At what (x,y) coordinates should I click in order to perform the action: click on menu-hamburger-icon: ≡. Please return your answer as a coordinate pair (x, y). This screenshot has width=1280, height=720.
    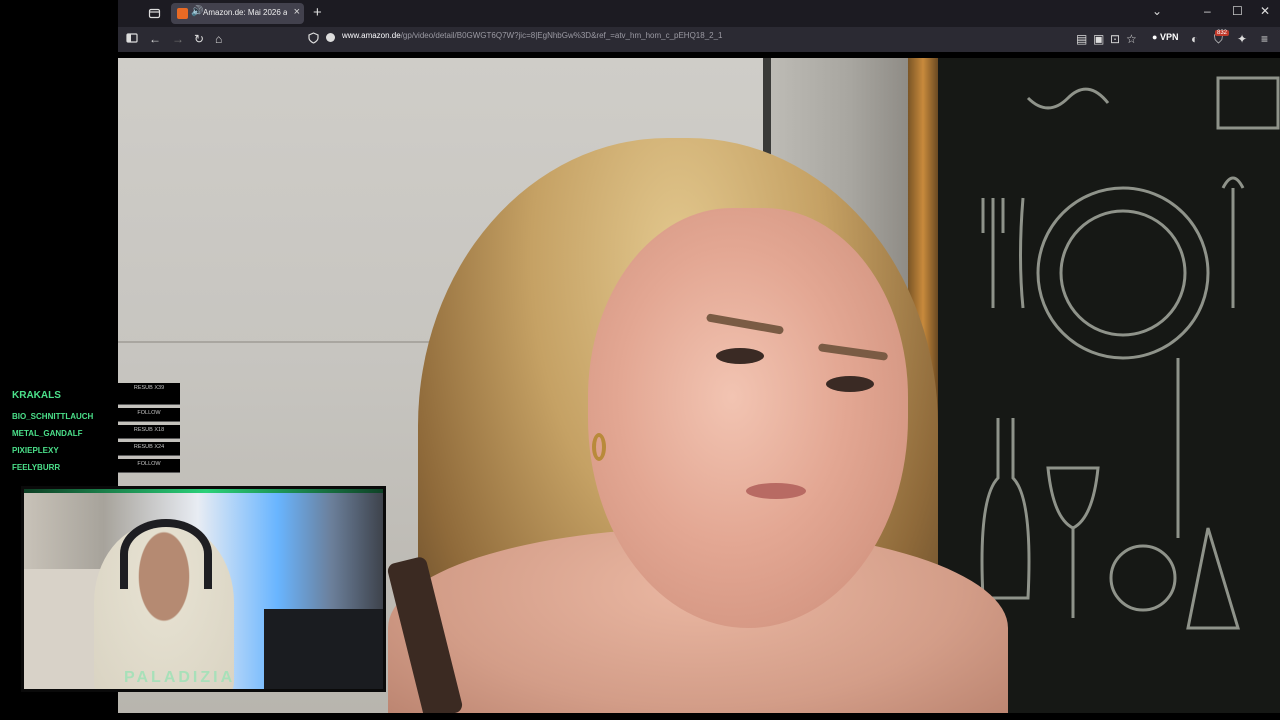
    Looking at the image, I should click on (1264, 39).